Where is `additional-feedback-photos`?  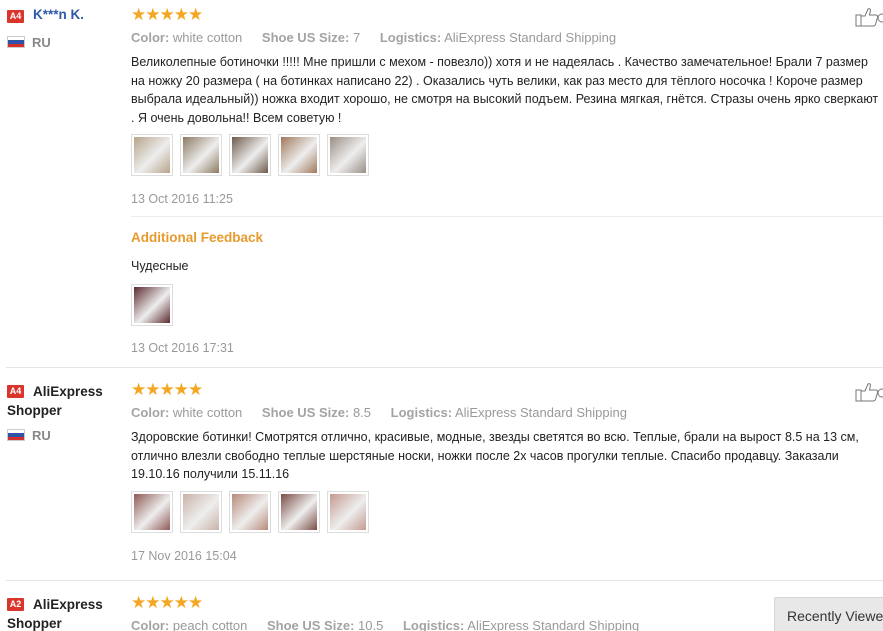 additional-feedback-photos is located at coordinates (152, 305).